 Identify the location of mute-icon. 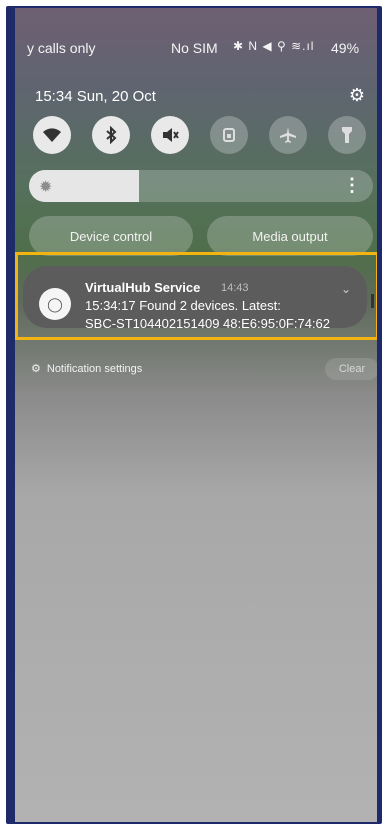
(170, 135).